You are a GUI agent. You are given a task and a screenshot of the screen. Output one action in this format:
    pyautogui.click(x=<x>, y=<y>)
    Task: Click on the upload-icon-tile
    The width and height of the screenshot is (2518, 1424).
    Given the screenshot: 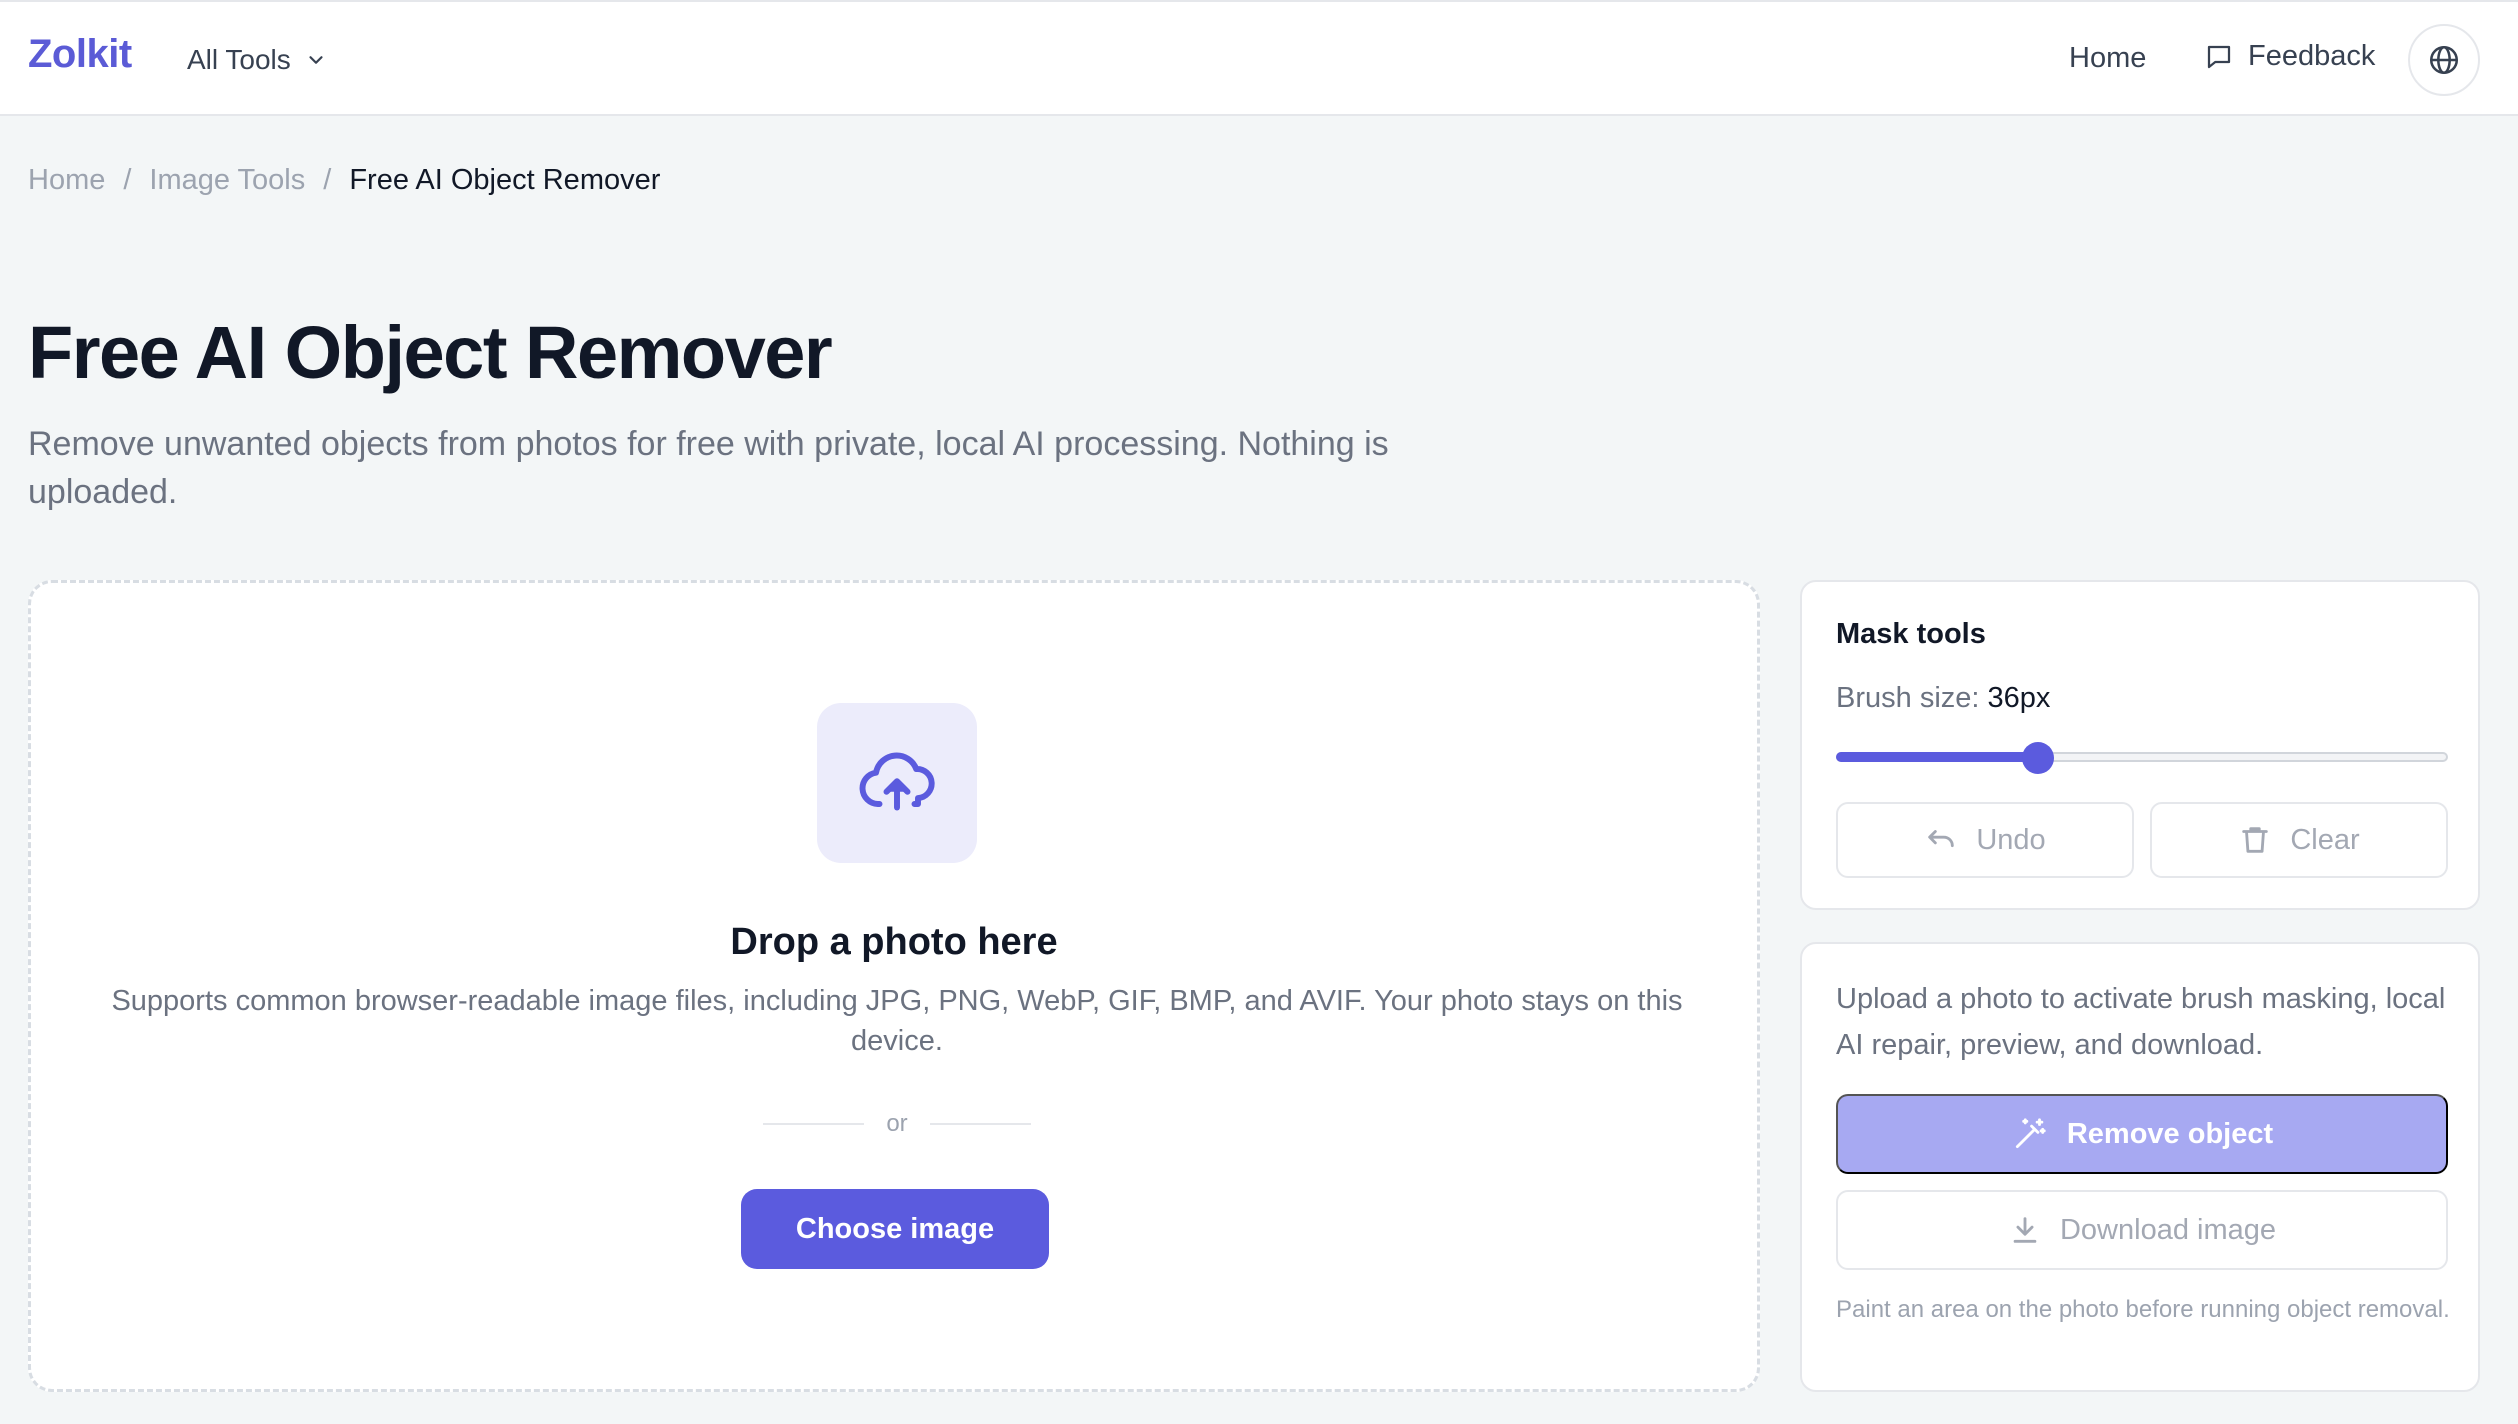 What is the action you would take?
    pyautogui.click(x=897, y=783)
    